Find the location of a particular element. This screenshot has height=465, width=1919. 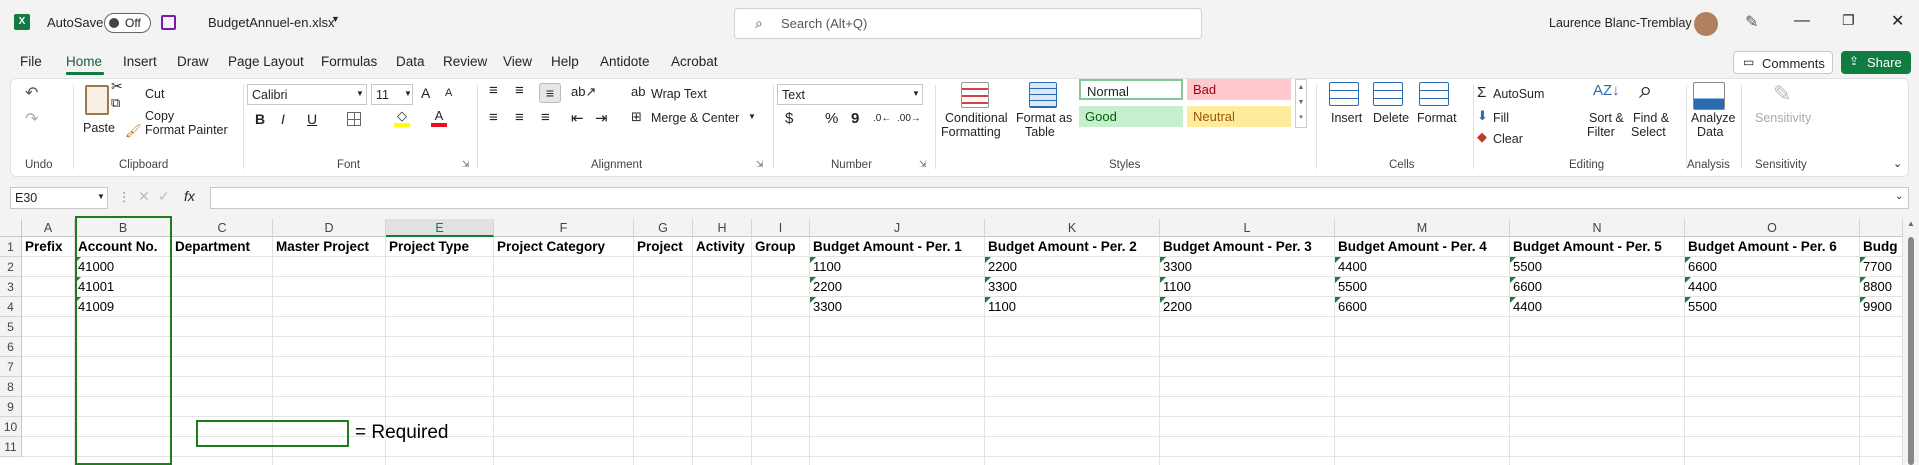

column-header-c: C is located at coordinates (222, 228).